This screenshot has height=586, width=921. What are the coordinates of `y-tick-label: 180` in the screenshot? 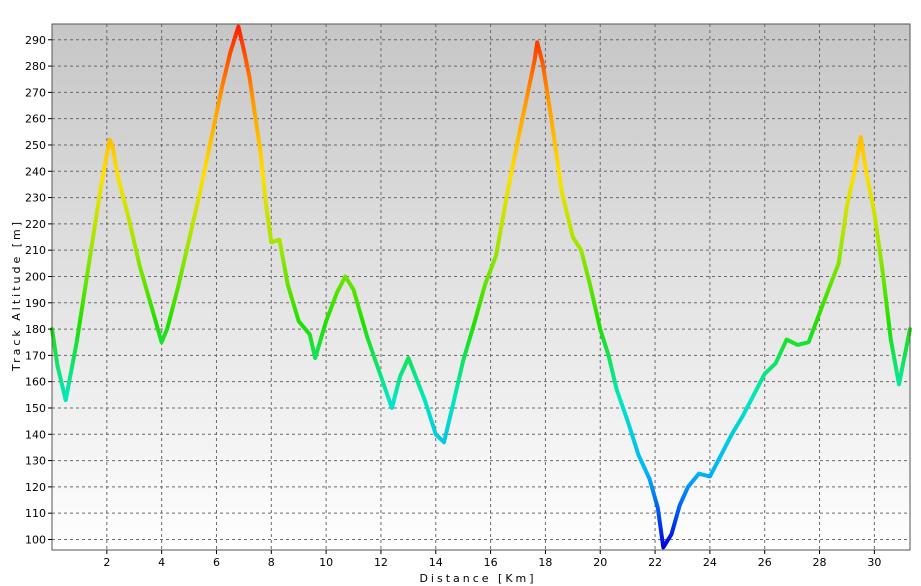 It's located at (35, 329).